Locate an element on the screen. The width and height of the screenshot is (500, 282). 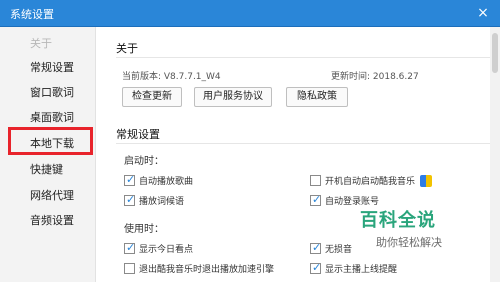
autostart-checkbox is located at coordinates (315, 180).